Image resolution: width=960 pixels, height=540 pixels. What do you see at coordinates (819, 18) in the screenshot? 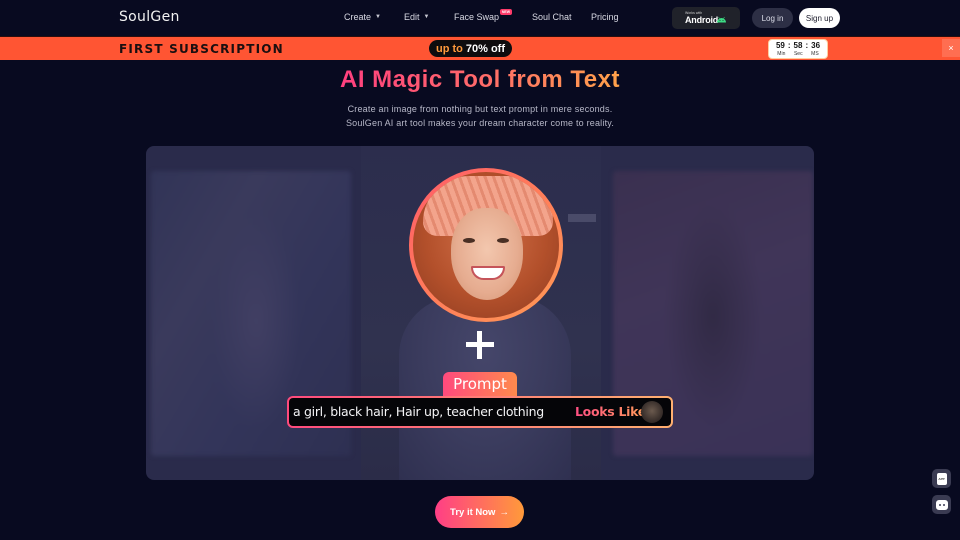
I see `signup-button: Sign up` at bounding box center [819, 18].